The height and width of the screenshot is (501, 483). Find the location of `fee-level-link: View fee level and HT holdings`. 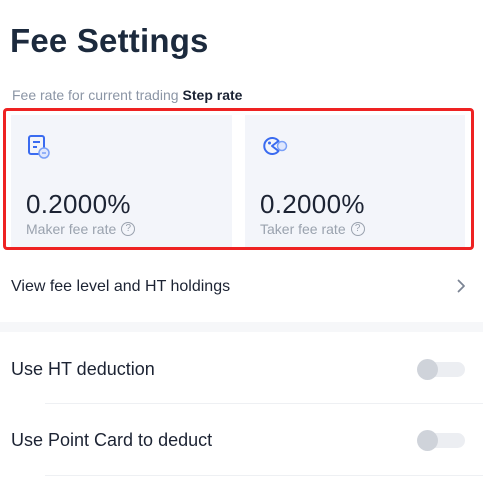

fee-level-link: View fee level and HT holdings is located at coordinates (241, 286).